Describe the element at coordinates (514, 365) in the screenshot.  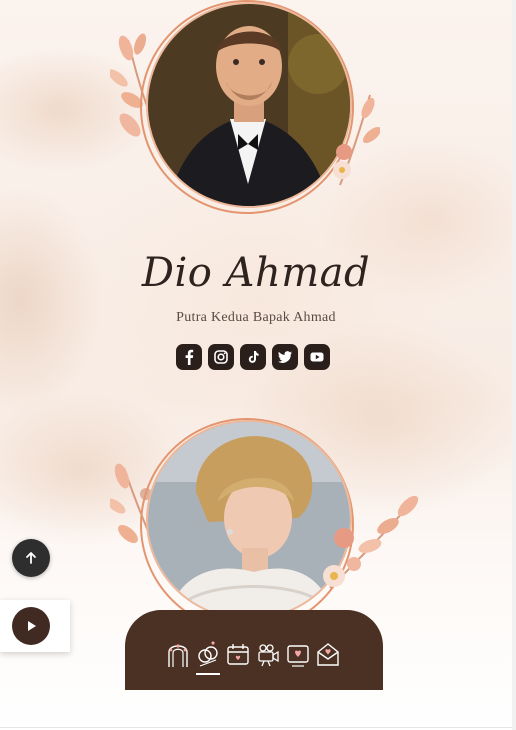
I see `scrollbar` at that location.